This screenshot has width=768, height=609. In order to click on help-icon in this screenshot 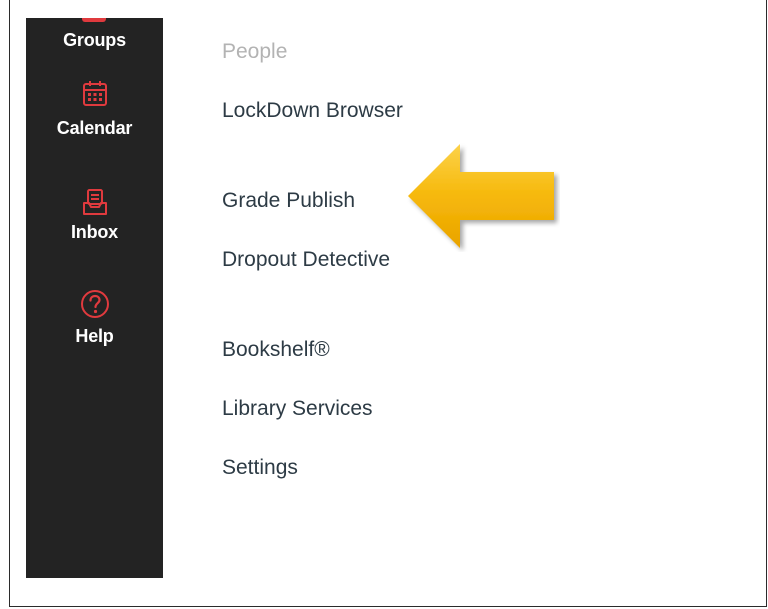, I will do `click(95, 304)`.